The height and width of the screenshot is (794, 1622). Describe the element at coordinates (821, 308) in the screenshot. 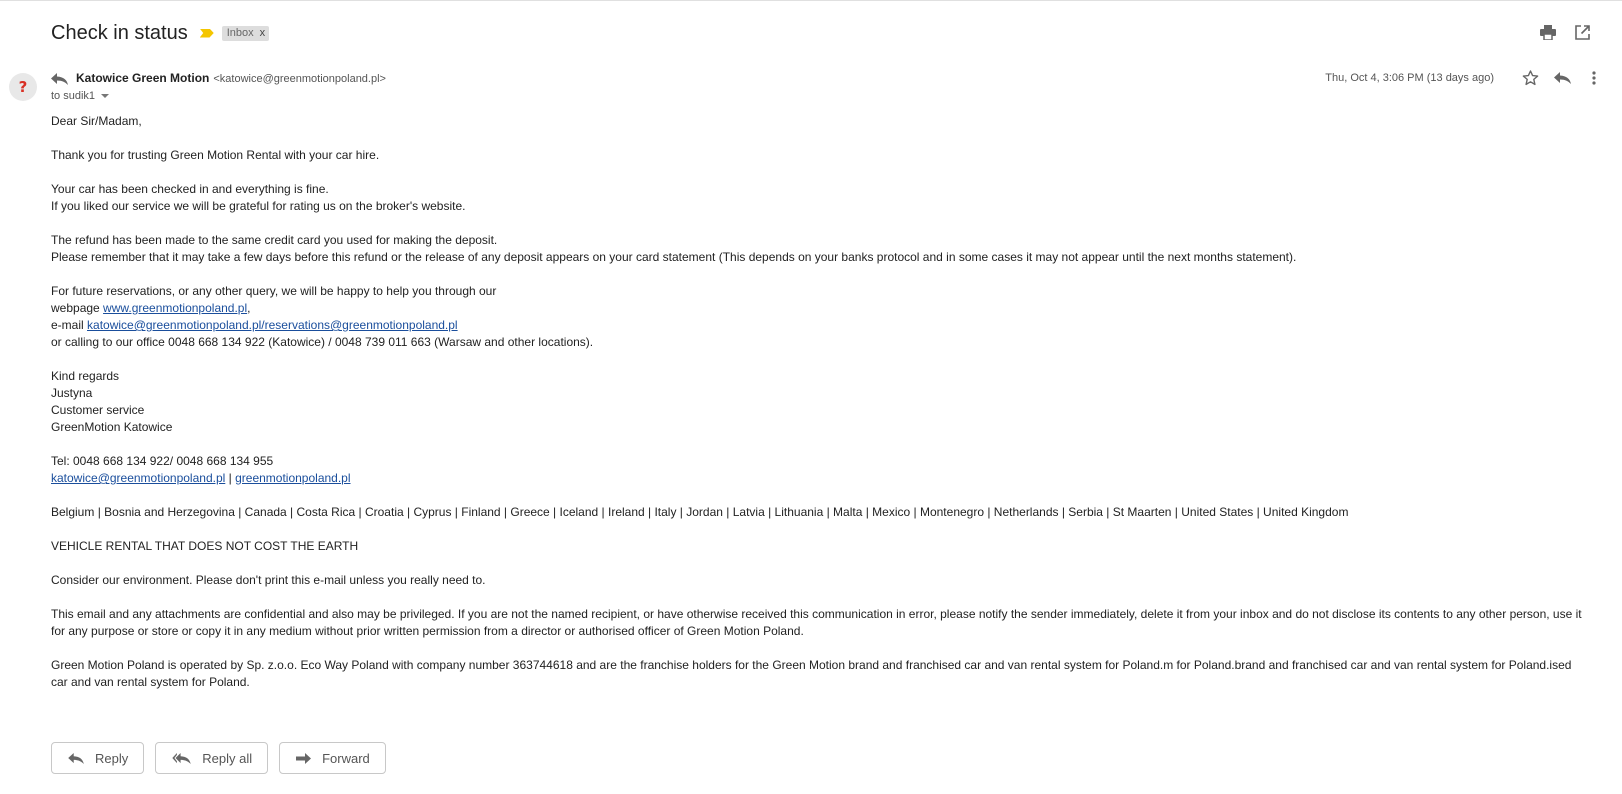

I see `webpage-line: webpage www.greenmotionpoland.pl,` at that location.